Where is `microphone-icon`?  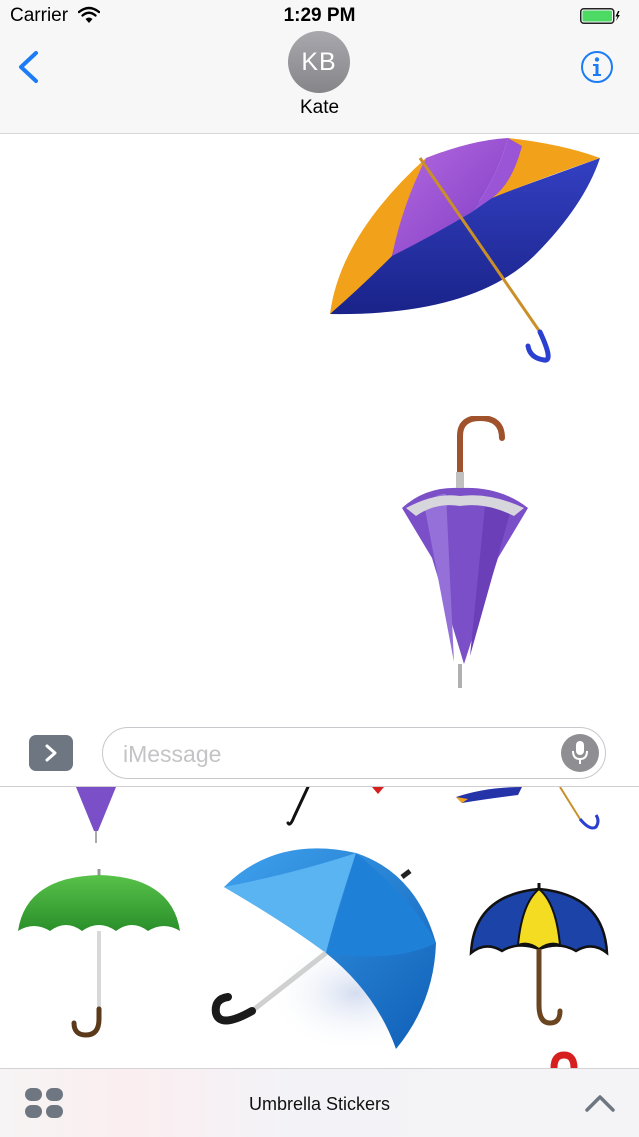 microphone-icon is located at coordinates (580, 752).